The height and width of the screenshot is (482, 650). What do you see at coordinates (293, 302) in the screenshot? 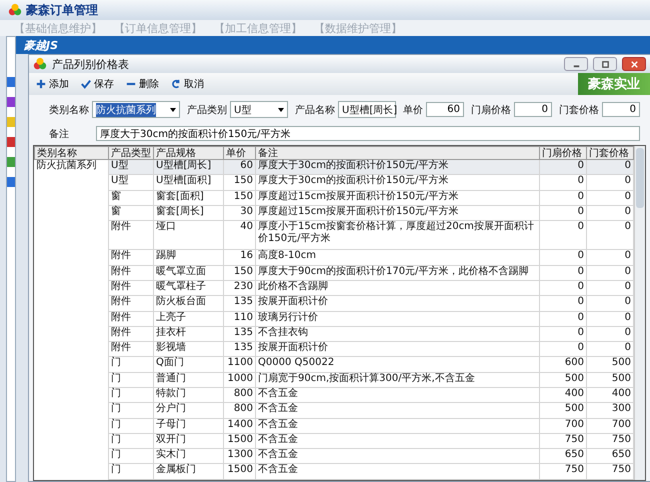
I see `table-cell: 按展开面积计价` at bounding box center [293, 302].